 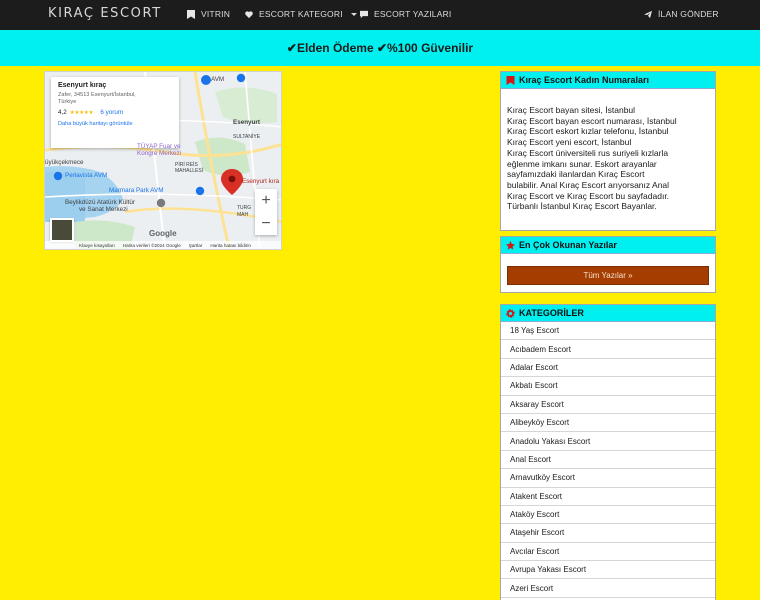 What do you see at coordinates (82, 85) in the screenshot?
I see `place-title: Esenyurt kıraç` at bounding box center [82, 85].